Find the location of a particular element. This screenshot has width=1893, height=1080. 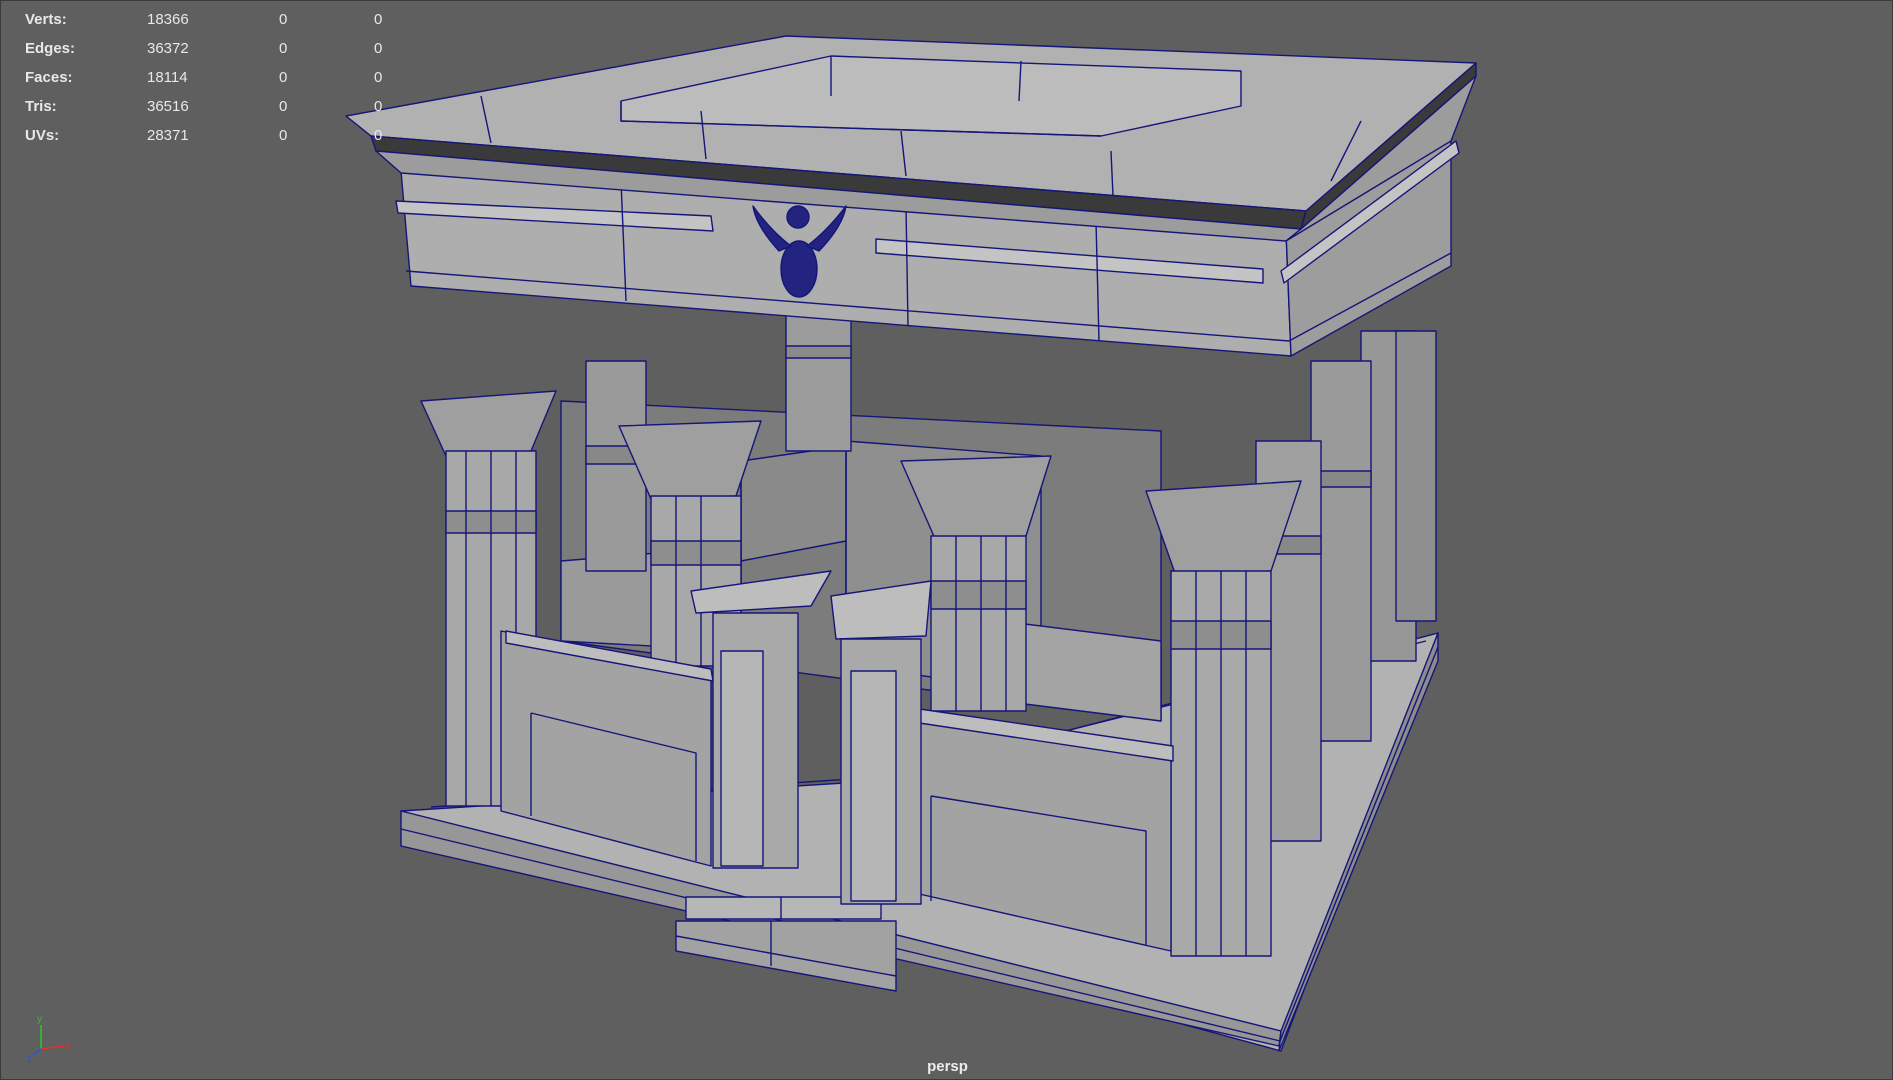

hud-value: 36516 is located at coordinates (168, 106).